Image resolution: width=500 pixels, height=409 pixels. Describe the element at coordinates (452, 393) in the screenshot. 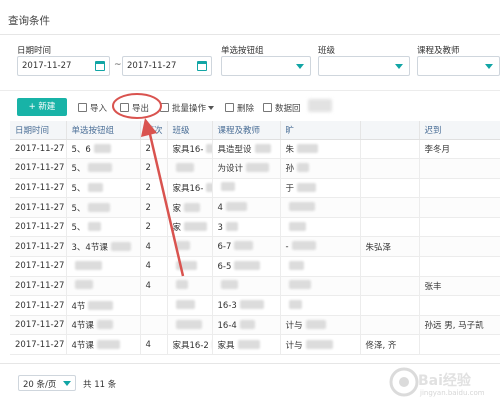

I see `watermark-url: jingyan.baidu.com` at that location.